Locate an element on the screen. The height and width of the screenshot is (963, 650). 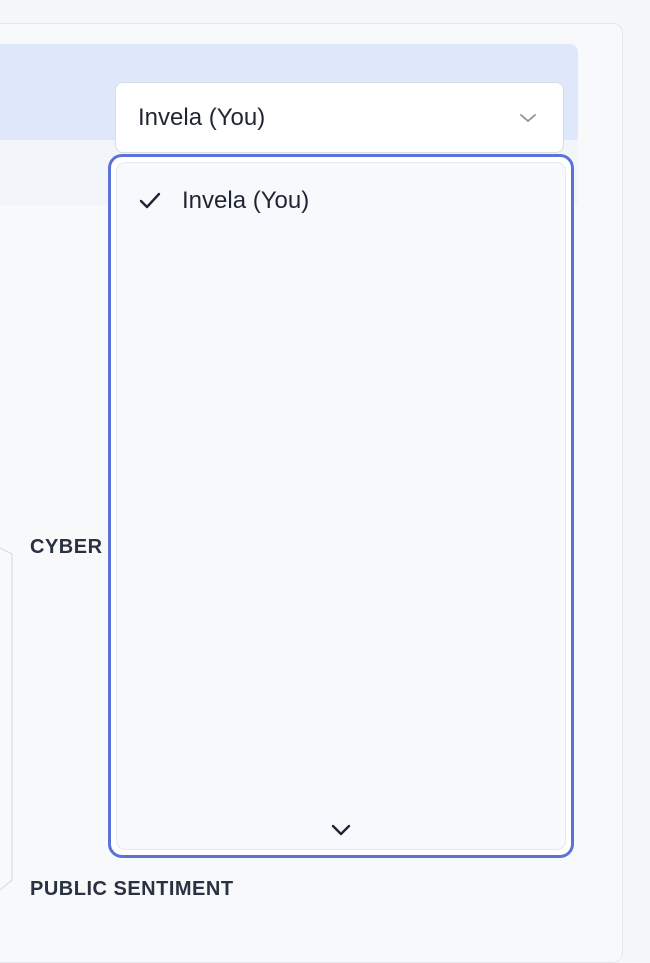
company-select-value: Invela (You) is located at coordinates (202, 117).